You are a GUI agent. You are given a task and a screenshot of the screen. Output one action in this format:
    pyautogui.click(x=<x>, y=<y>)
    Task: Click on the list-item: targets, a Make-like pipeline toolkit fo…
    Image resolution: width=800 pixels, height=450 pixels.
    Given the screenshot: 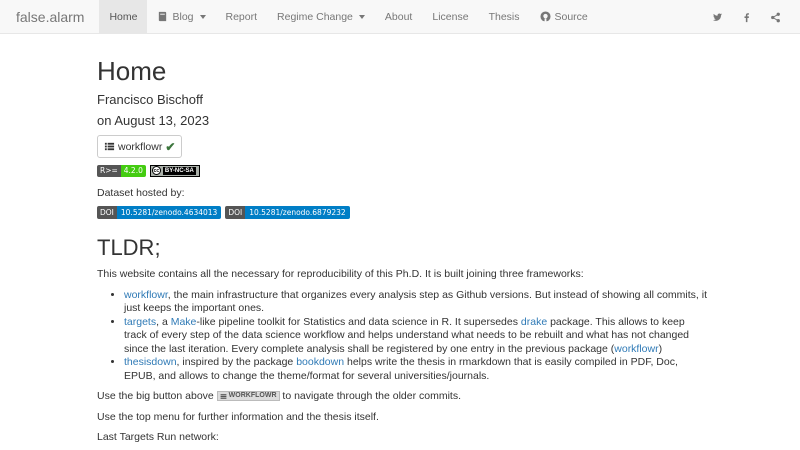 What is the action you would take?
    pyautogui.click(x=415, y=336)
    